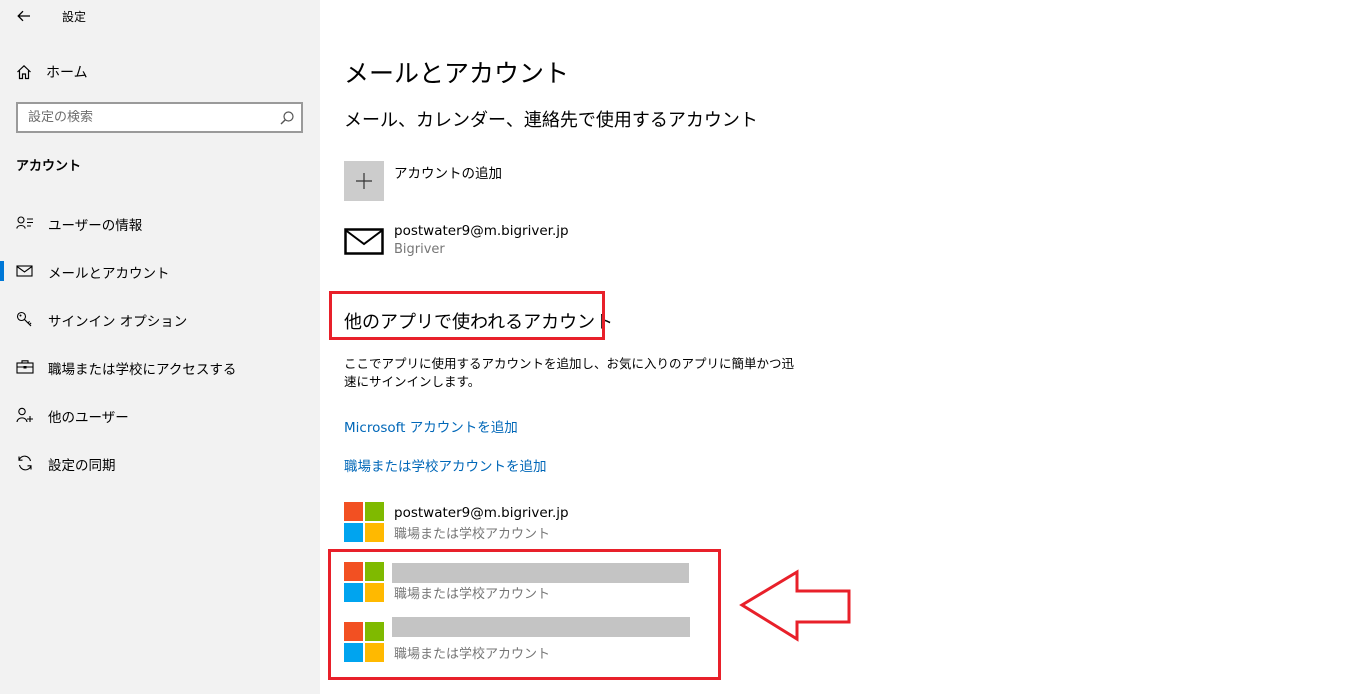 This screenshot has width=1359, height=694. I want to click on settings-search, so click(159, 117).